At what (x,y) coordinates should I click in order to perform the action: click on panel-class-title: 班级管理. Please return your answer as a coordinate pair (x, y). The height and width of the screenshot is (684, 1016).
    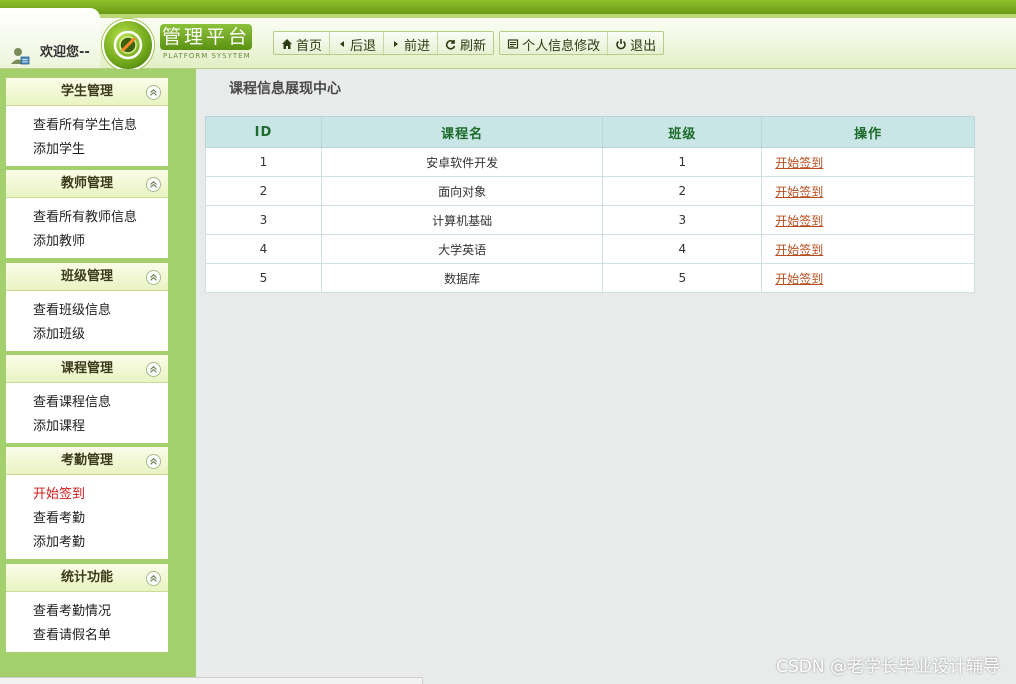
    Looking at the image, I should click on (86, 276).